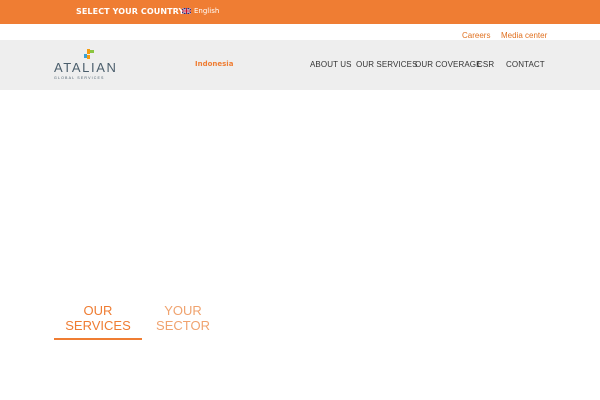 This screenshot has width=600, height=400. What do you see at coordinates (524, 35) in the screenshot?
I see `media-center-link: Media center` at bounding box center [524, 35].